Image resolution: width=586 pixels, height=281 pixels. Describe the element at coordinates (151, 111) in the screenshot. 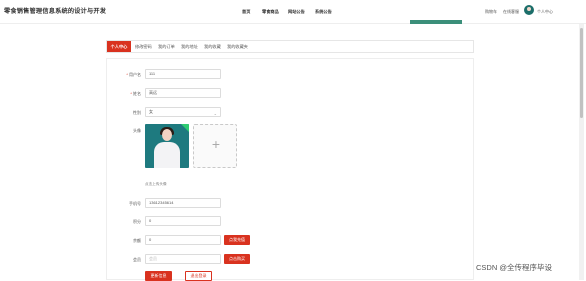

I see `gender-value: 女` at that location.